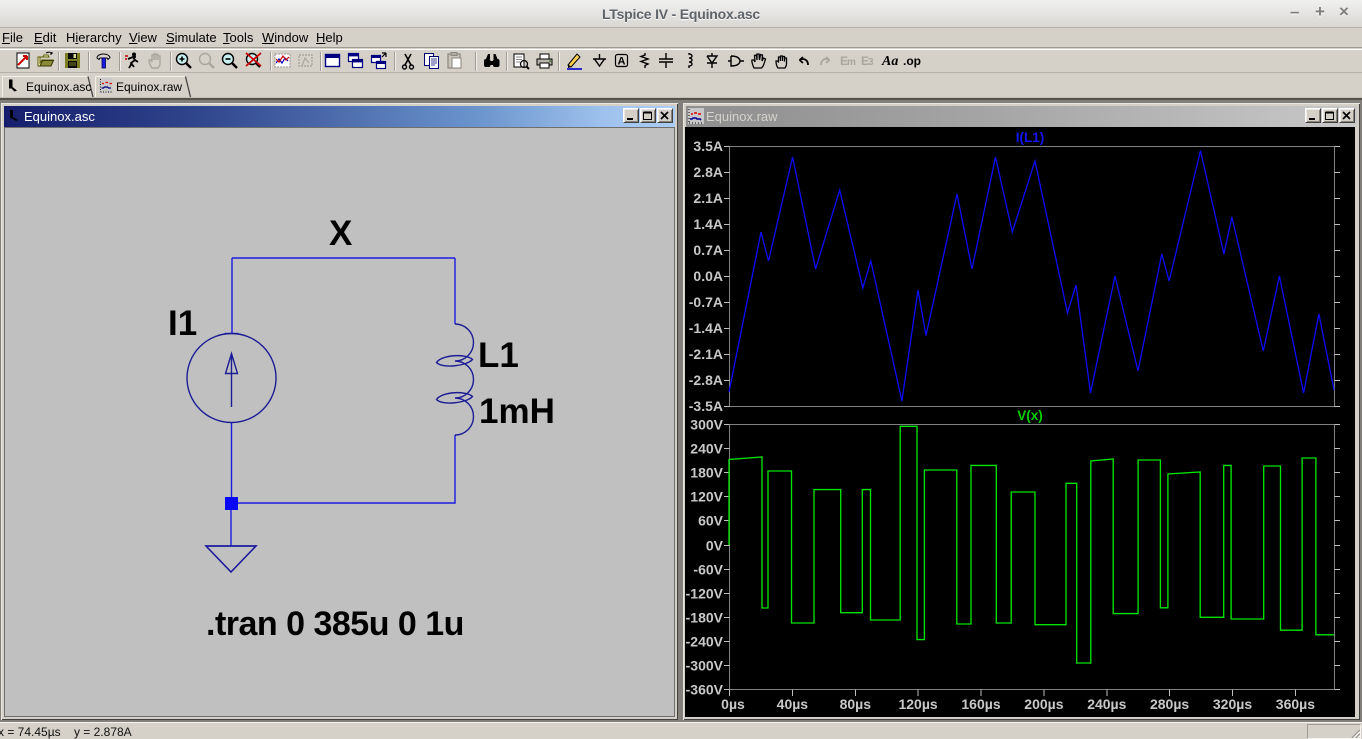 This screenshot has height=739, width=1362. I want to click on svg-text: -1.4A, so click(706, 328).